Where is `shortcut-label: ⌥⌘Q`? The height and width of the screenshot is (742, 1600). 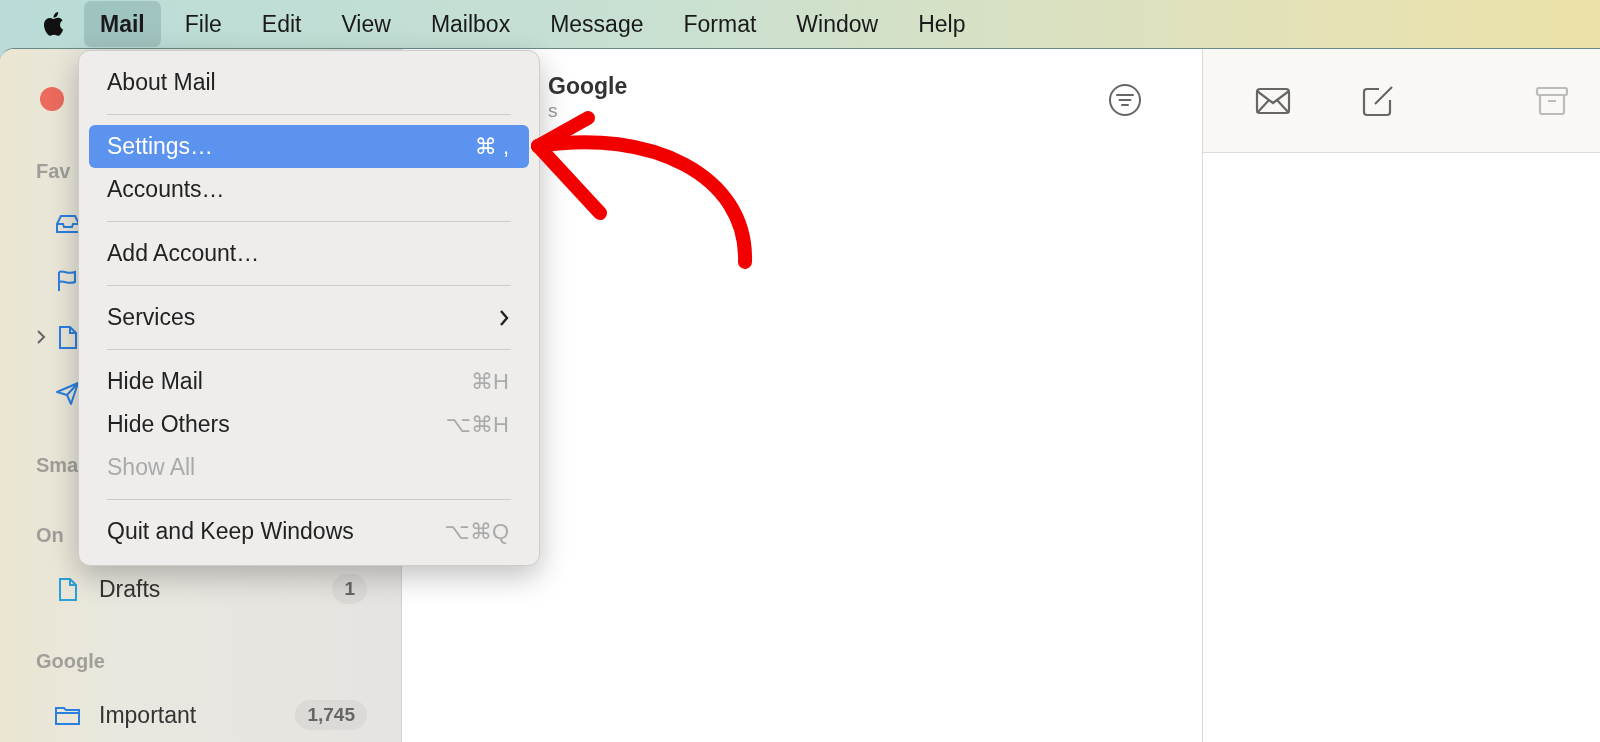 shortcut-label: ⌥⌘Q is located at coordinates (476, 531).